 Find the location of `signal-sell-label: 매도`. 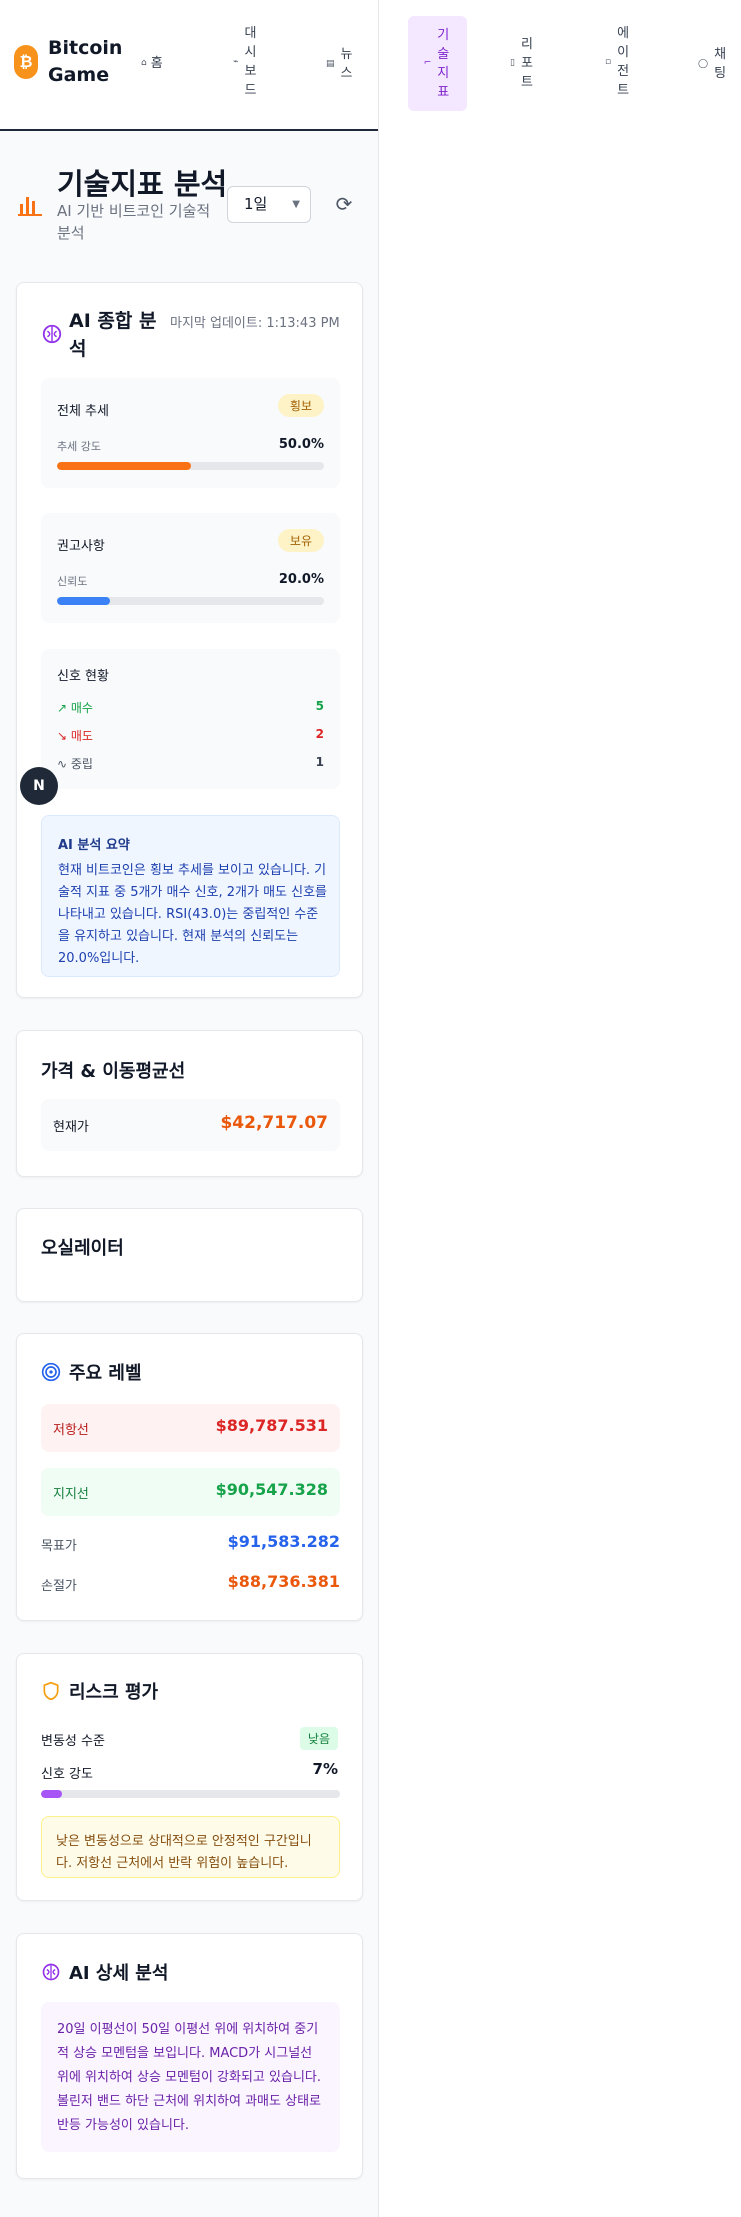

signal-sell-label: 매도 is located at coordinates (81, 736).